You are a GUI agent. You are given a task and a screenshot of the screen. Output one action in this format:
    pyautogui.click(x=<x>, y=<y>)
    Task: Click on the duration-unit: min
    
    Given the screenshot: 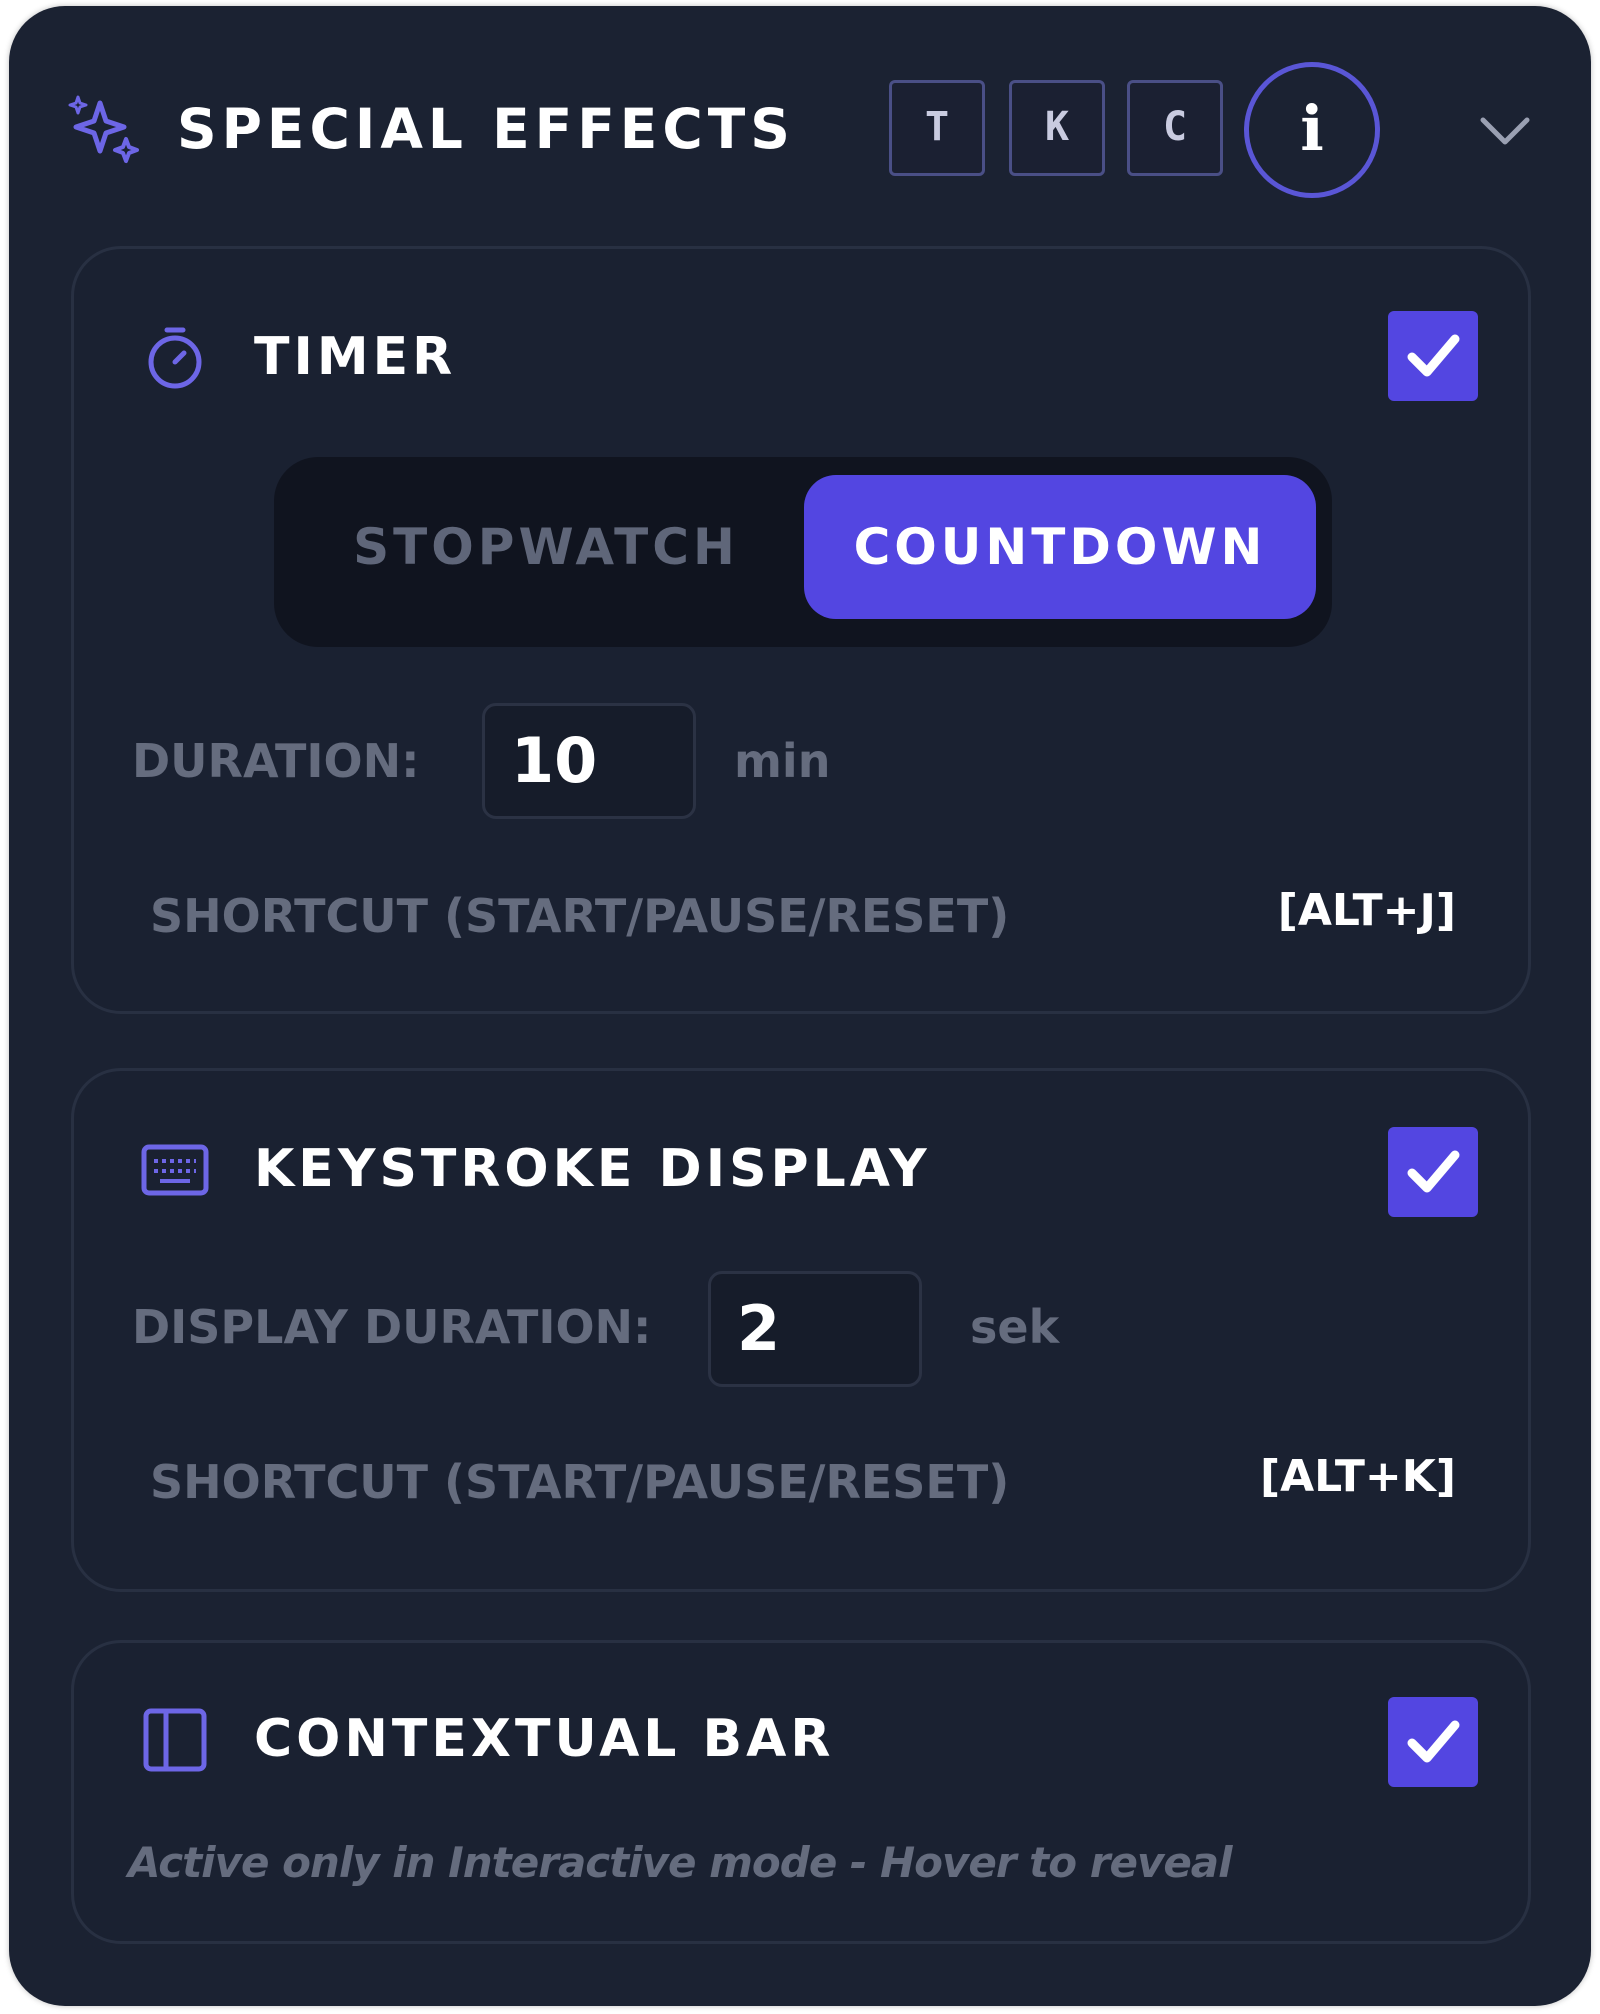 What is the action you would take?
    pyautogui.click(x=782, y=761)
    